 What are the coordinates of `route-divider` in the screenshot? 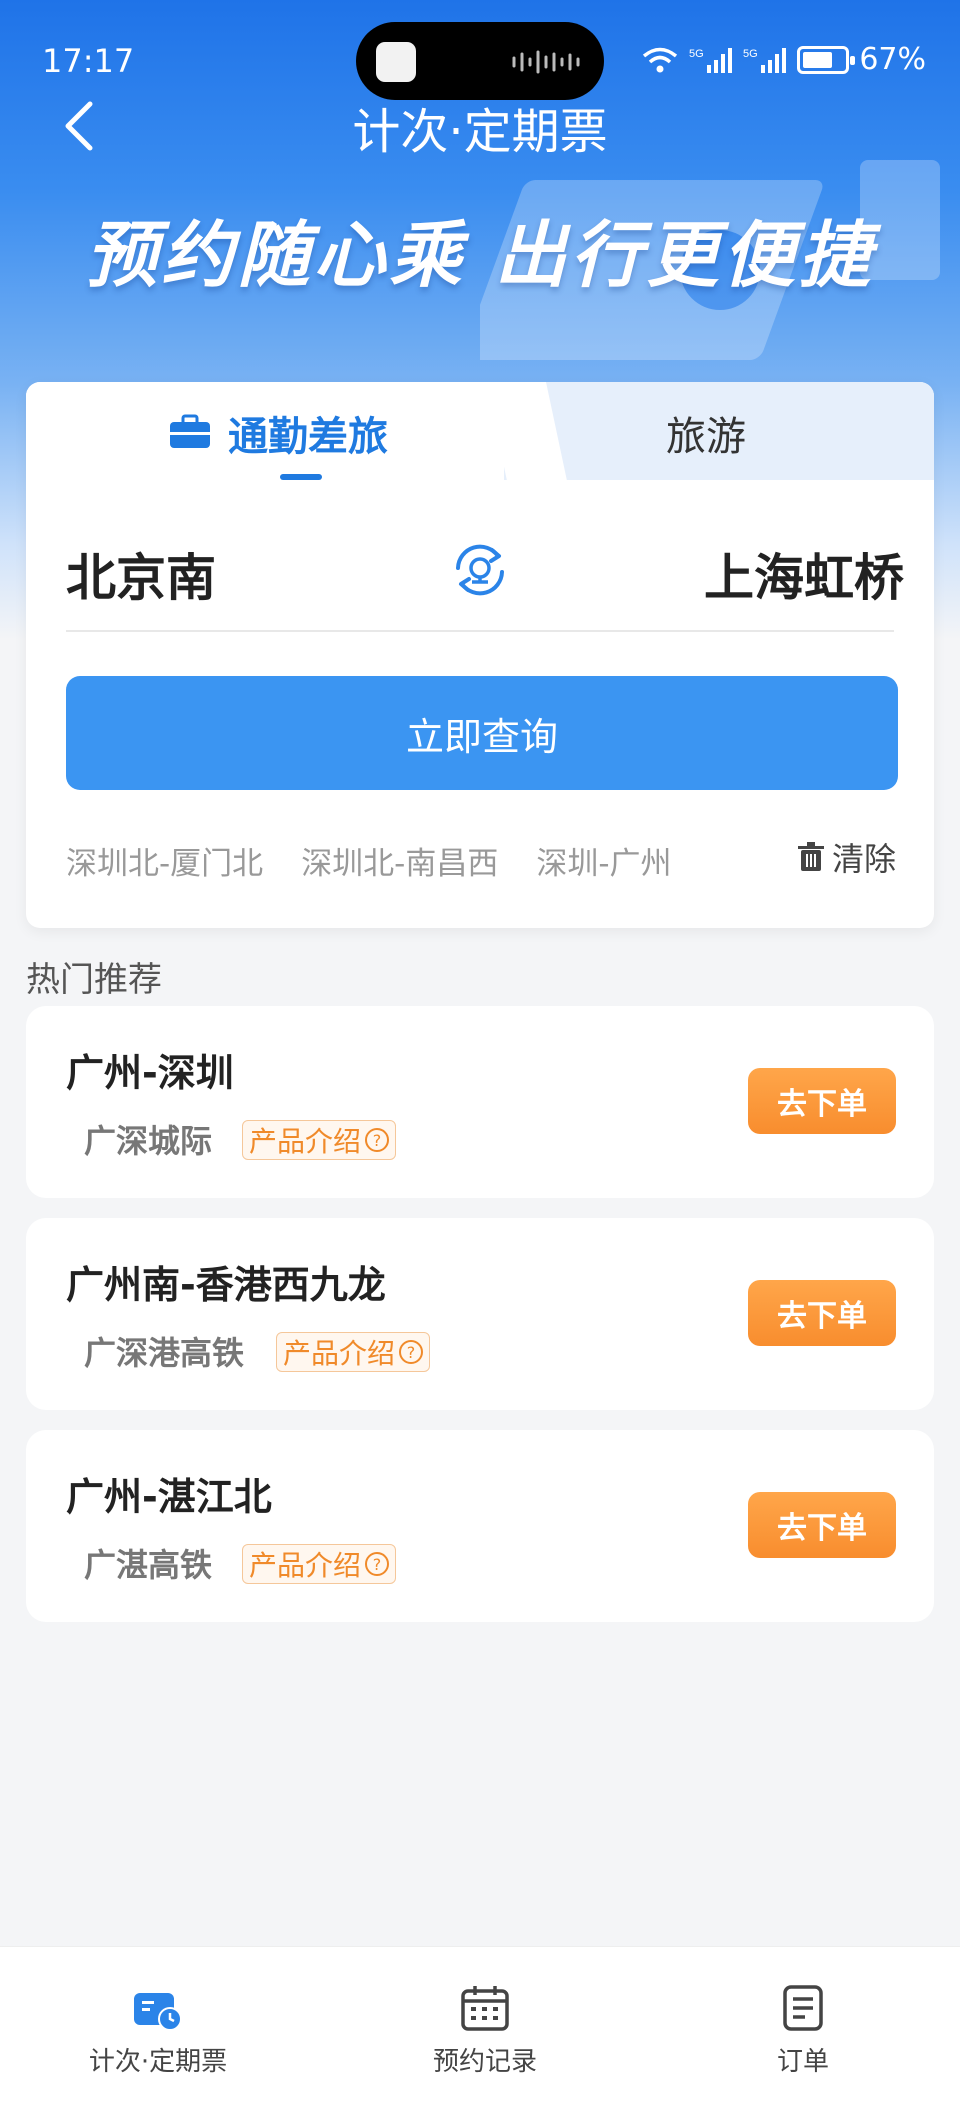 It's located at (480, 631).